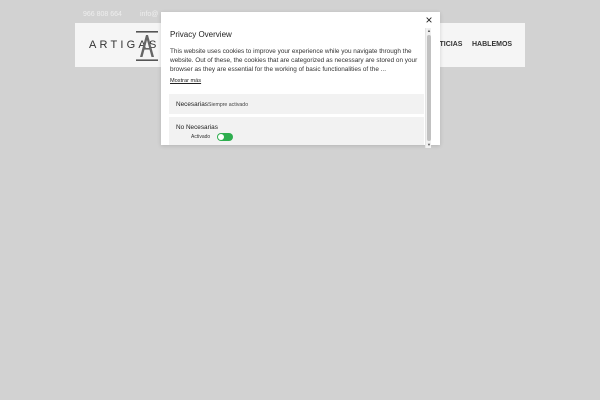  Describe the element at coordinates (197, 127) in the screenshot. I see `section-label: No Necesarias` at that location.